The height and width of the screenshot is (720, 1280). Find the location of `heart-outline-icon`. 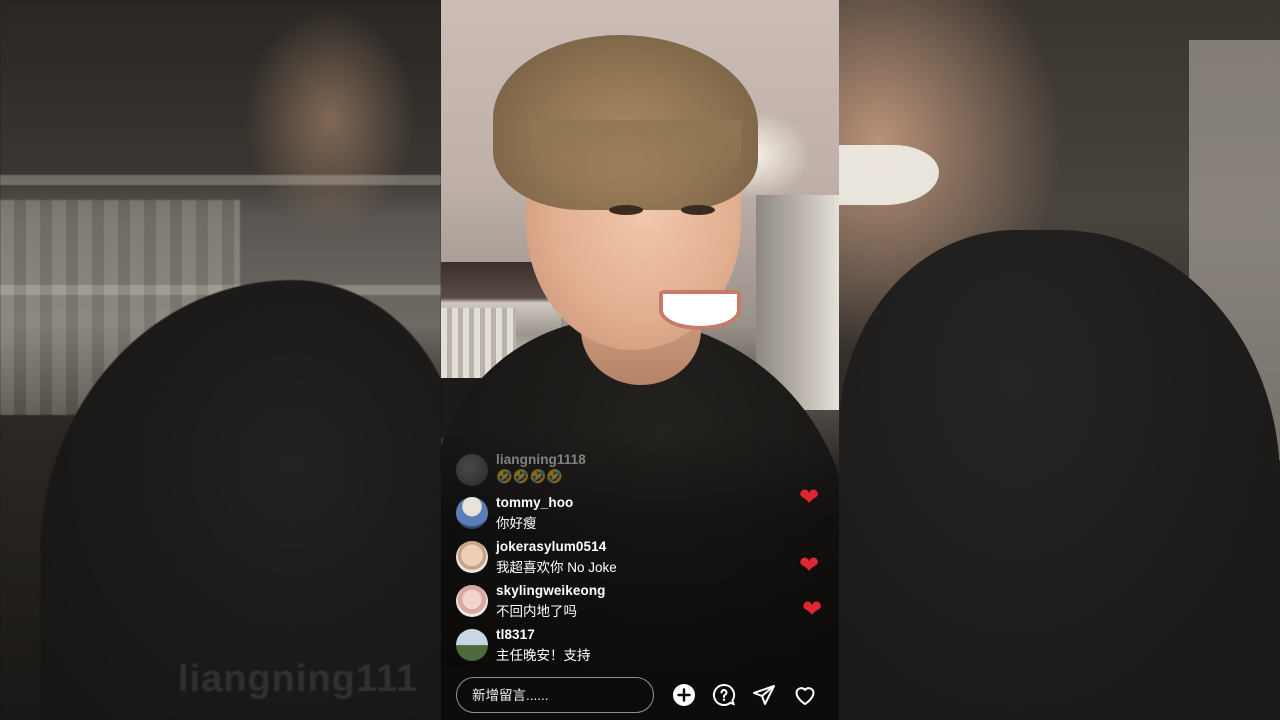

heart-outline-icon is located at coordinates (805, 695).